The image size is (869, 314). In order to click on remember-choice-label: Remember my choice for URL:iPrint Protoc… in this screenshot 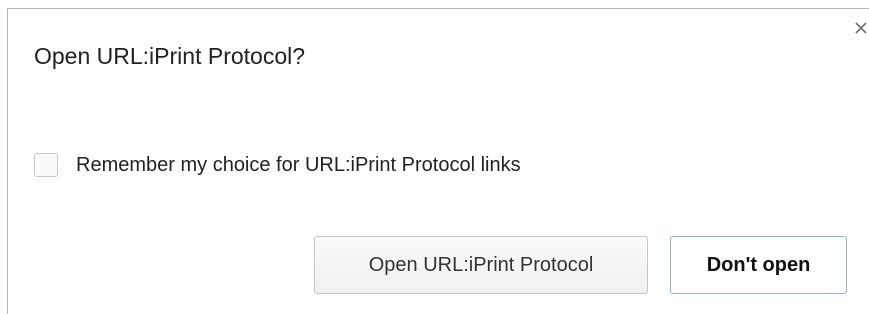, I will do `click(298, 165)`.